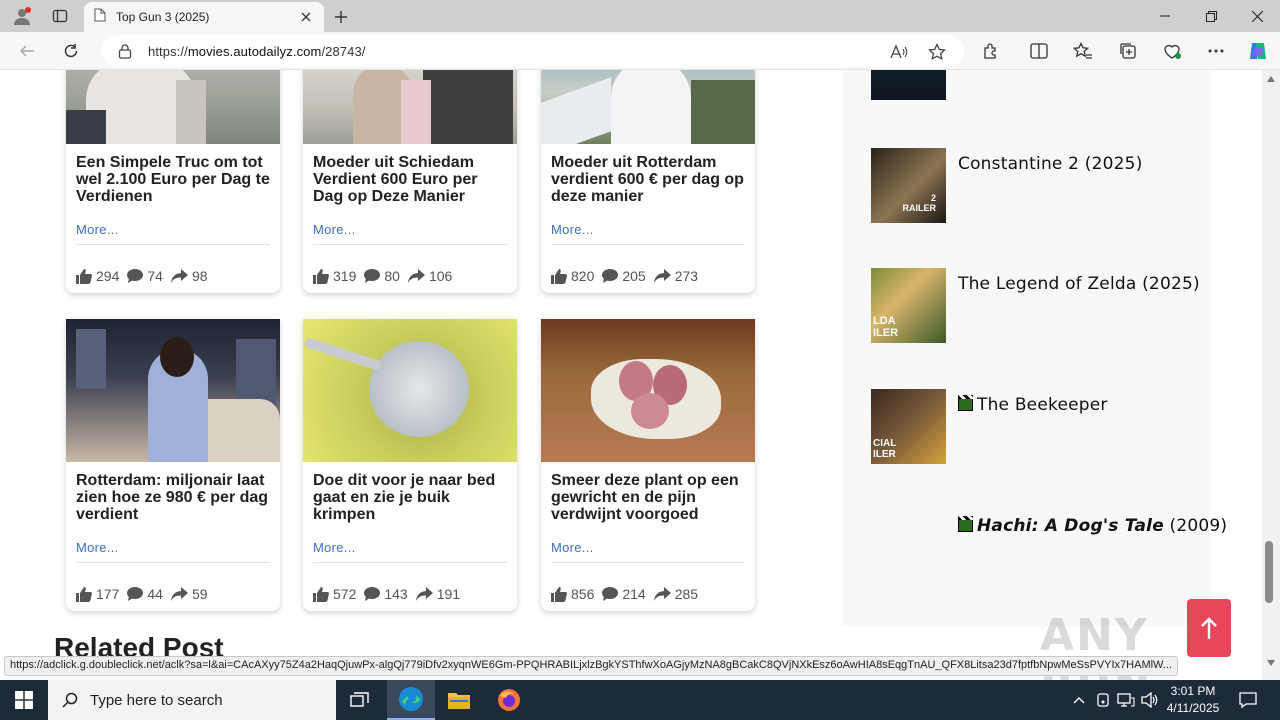  I want to click on movie-title: The Legend of Zelda (2025), so click(1079, 284).